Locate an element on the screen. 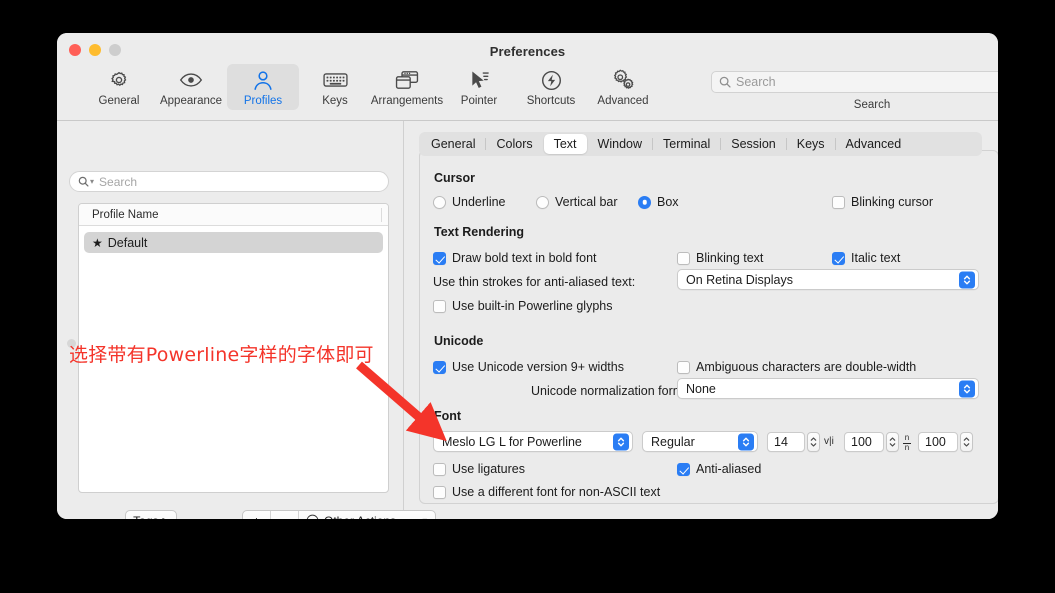  ellipsis-circle-icon is located at coordinates (312, 516).